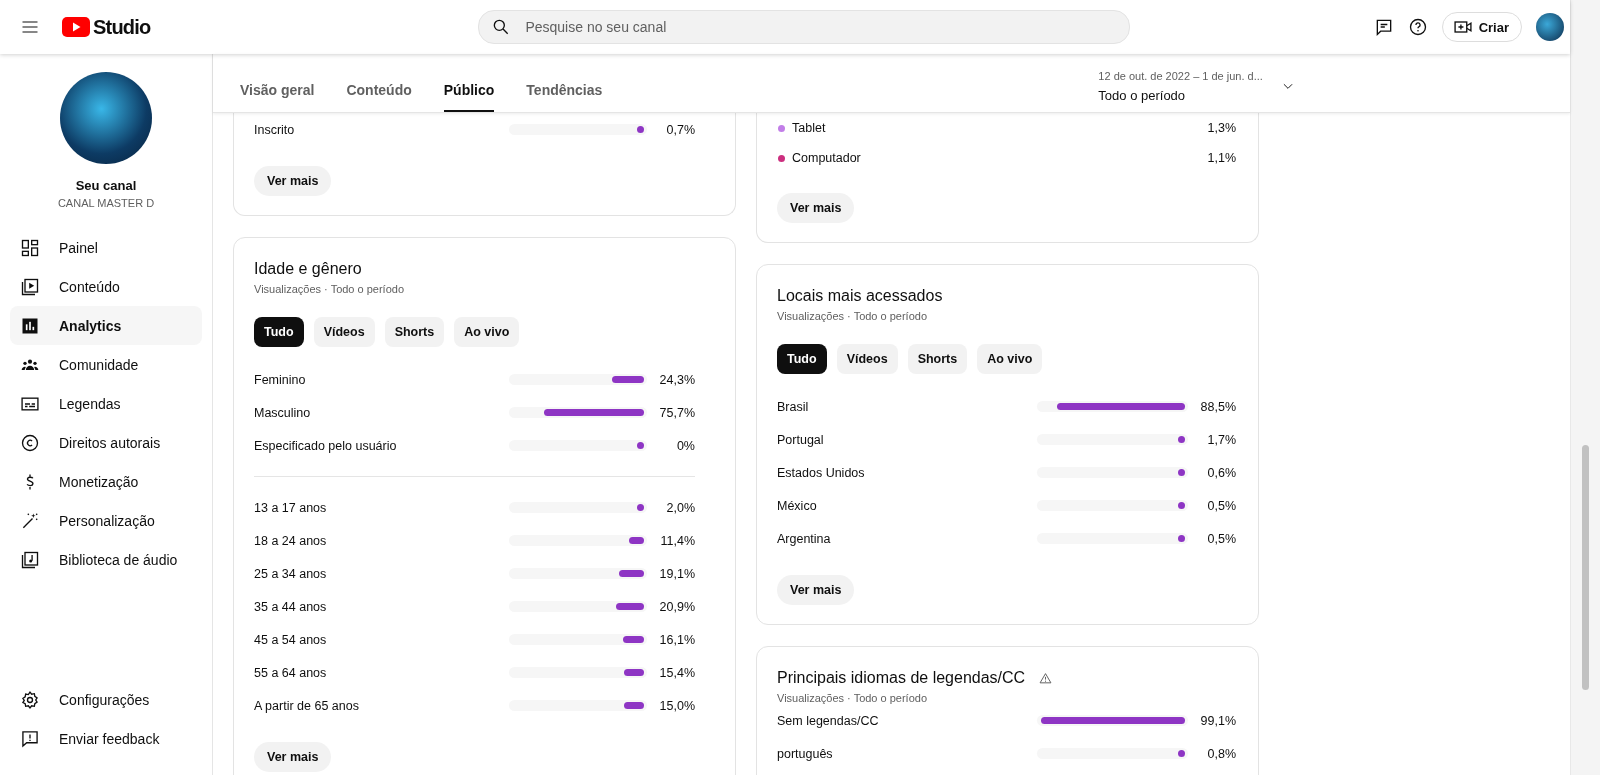  What do you see at coordinates (277, 97) in the screenshot?
I see `tab: Visão geral` at bounding box center [277, 97].